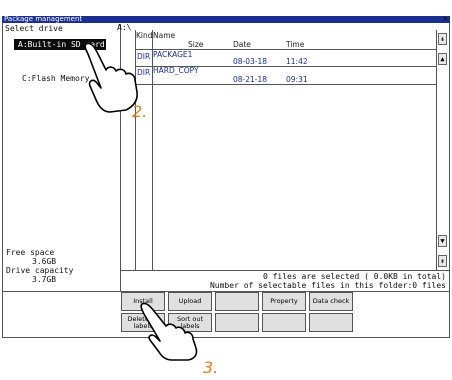 The image size is (452, 380). Describe the element at coordinates (44, 279) in the screenshot. I see `drive-capacity-value: 3.7GB` at that location.